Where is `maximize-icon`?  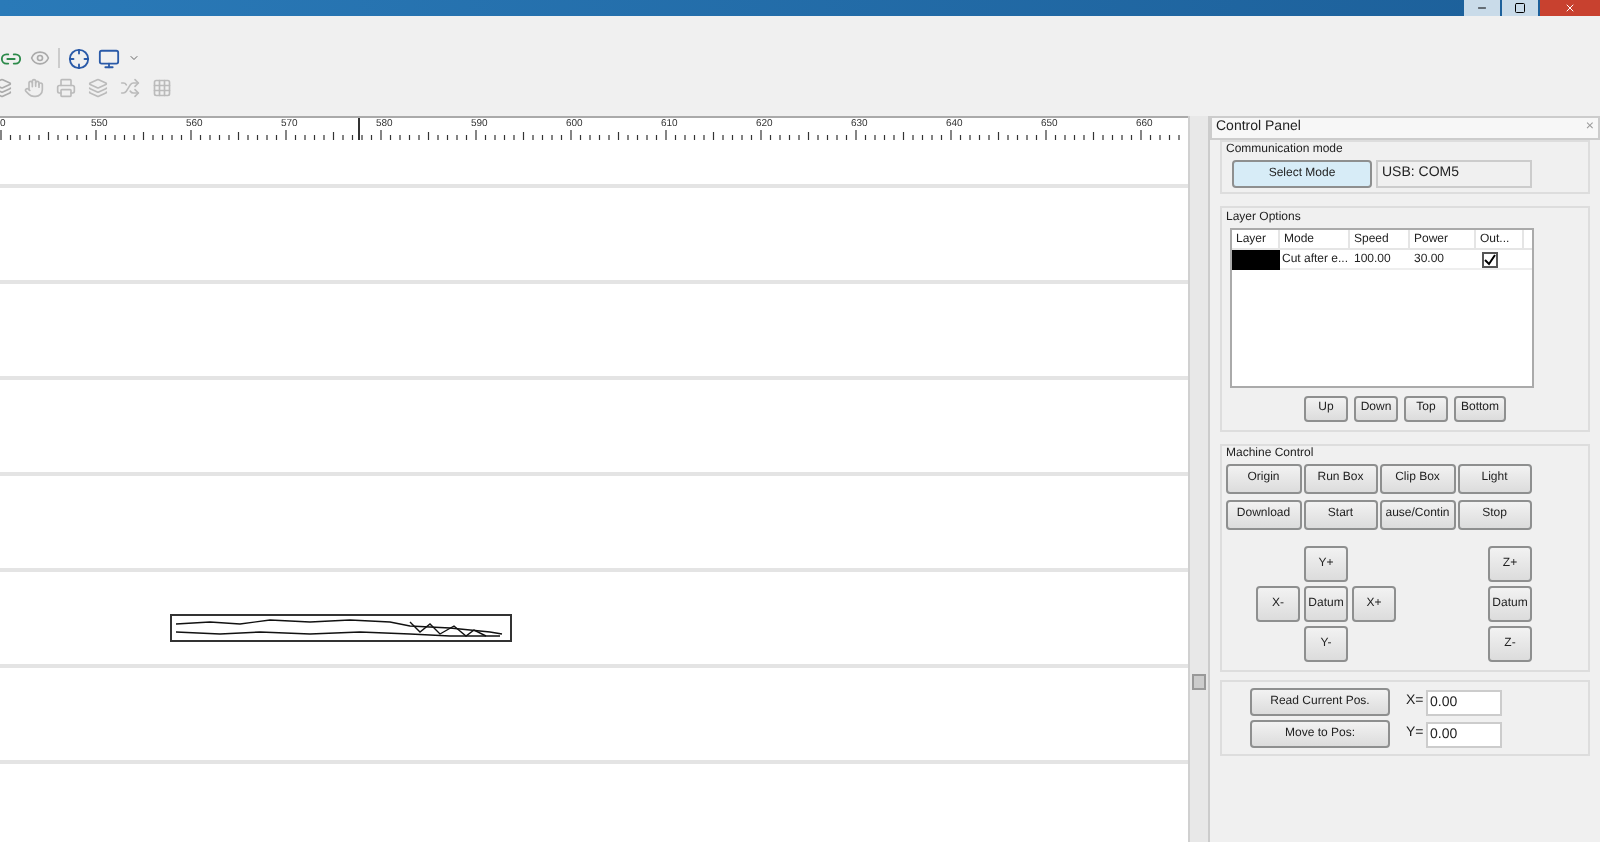
maximize-icon is located at coordinates (1520, 8).